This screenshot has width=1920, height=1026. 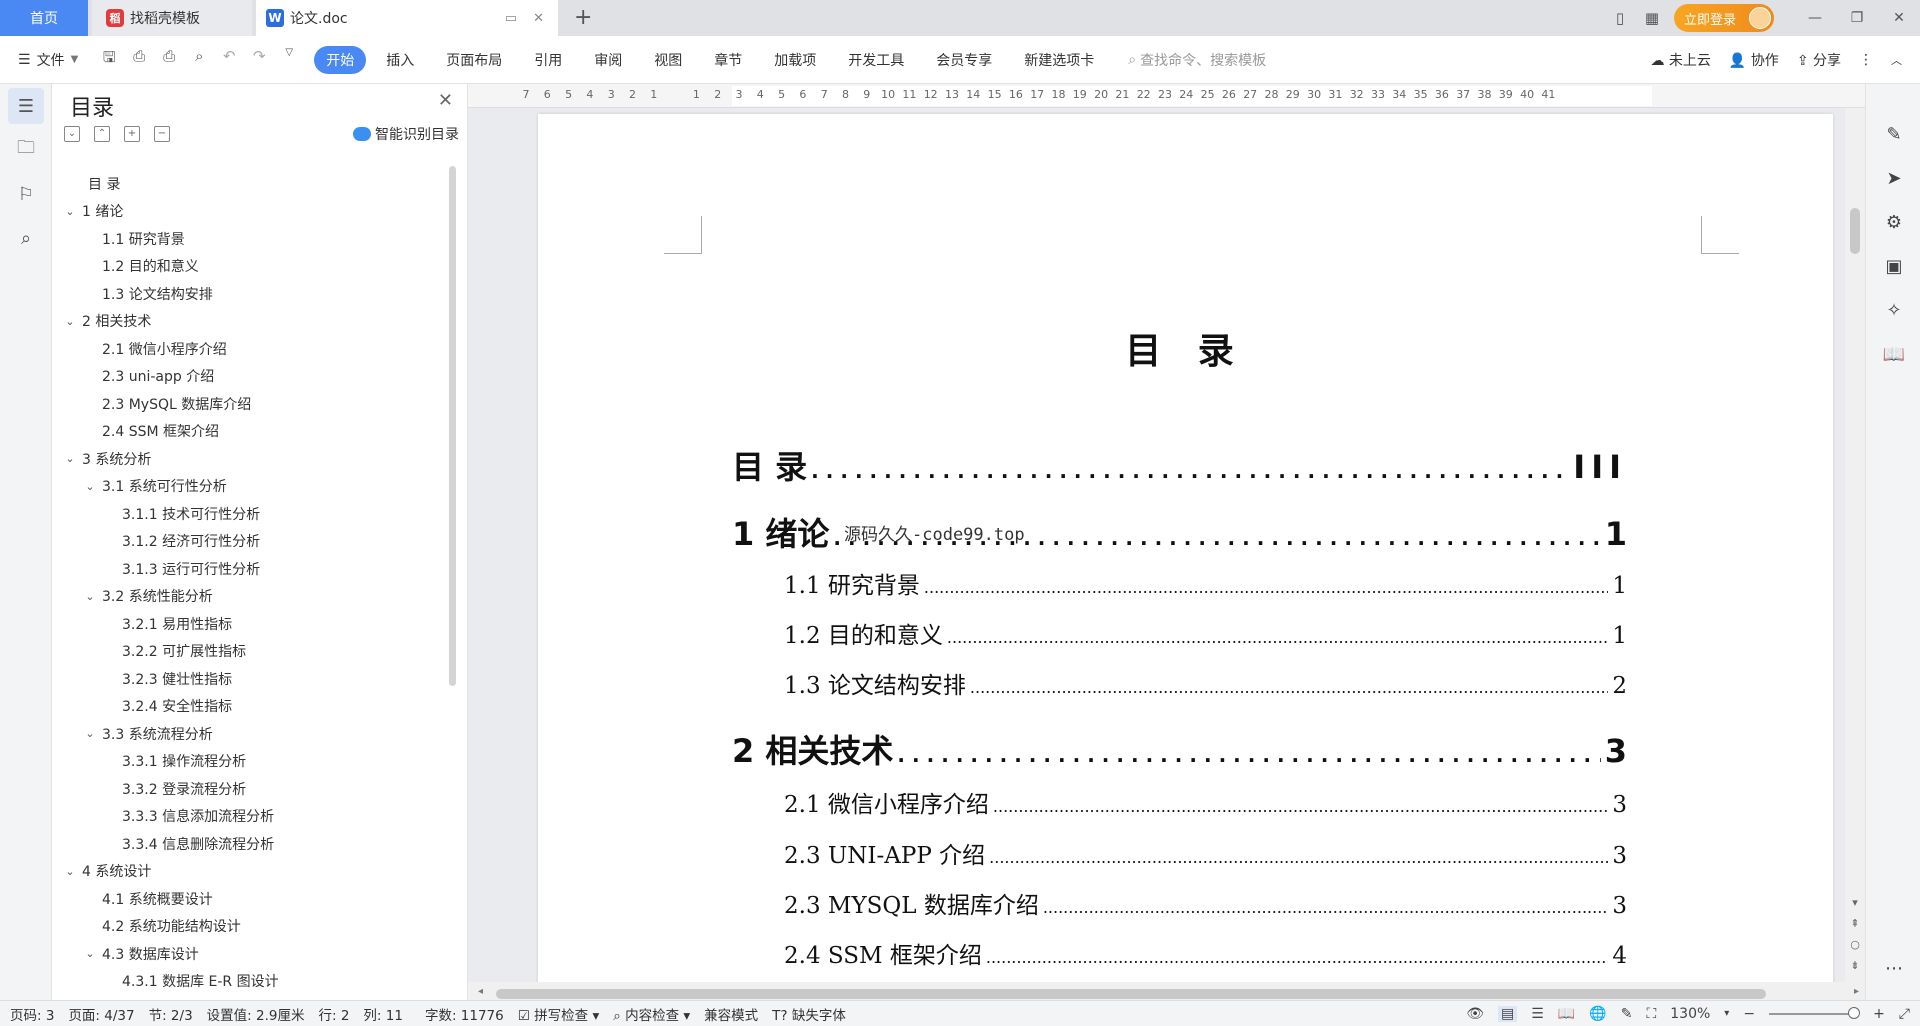 What do you see at coordinates (250, 982) in the screenshot?
I see `toc-item: 4.3.1 数据库 E-R 图设计` at bounding box center [250, 982].